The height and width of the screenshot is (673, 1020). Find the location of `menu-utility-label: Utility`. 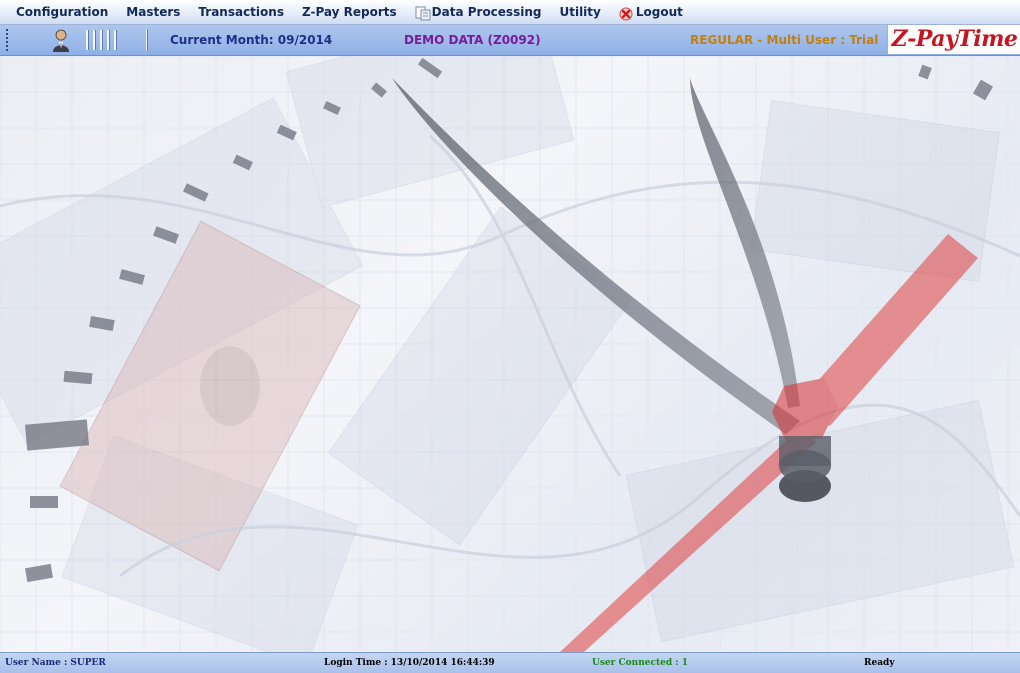

menu-utility-label: Utility is located at coordinates (580, 12).